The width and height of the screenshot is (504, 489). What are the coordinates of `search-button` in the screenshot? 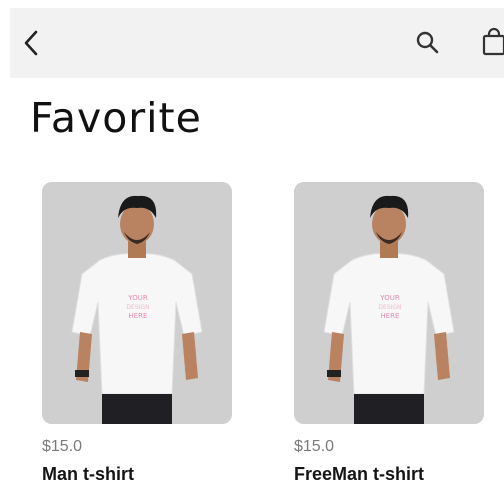 It's located at (428, 43).